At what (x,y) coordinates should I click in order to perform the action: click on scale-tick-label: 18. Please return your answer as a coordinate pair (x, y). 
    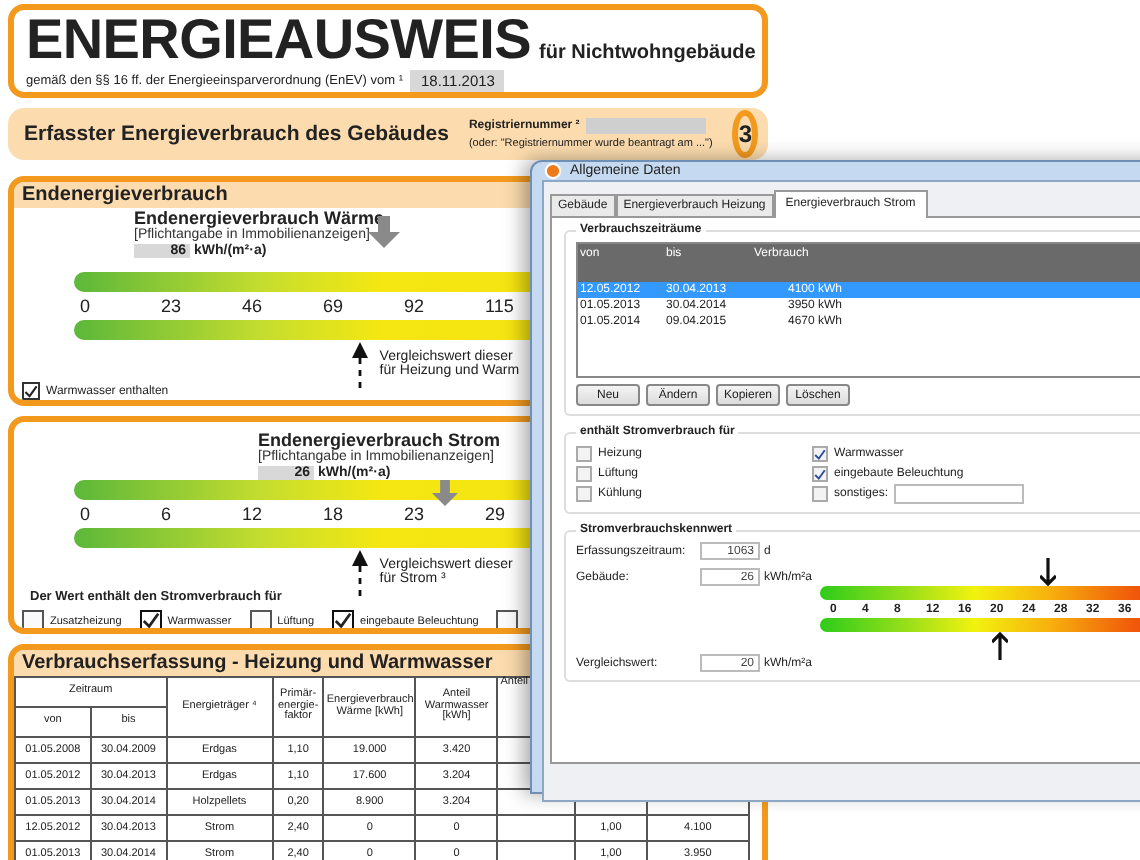
    Looking at the image, I should click on (334, 514).